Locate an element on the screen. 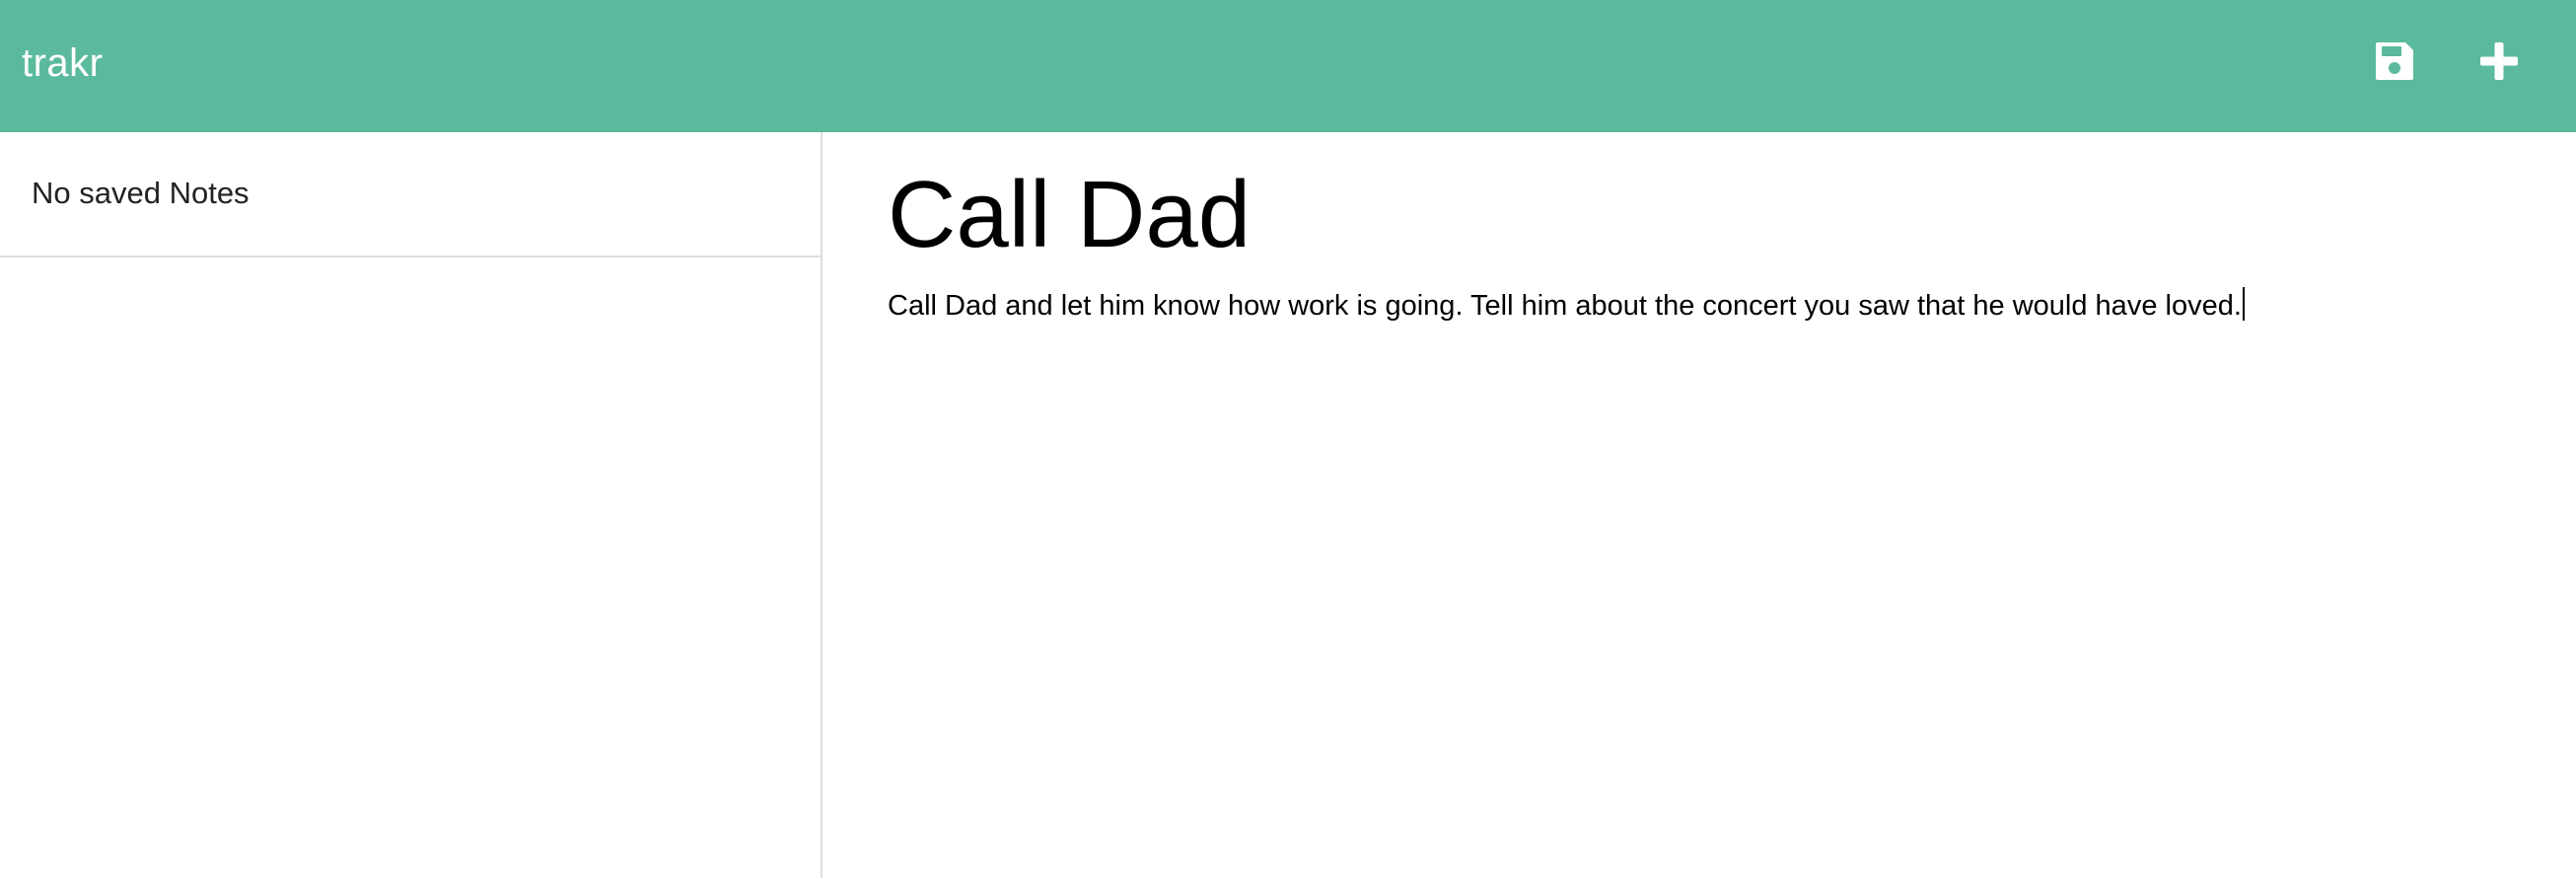  plus-icon is located at coordinates (2499, 61).